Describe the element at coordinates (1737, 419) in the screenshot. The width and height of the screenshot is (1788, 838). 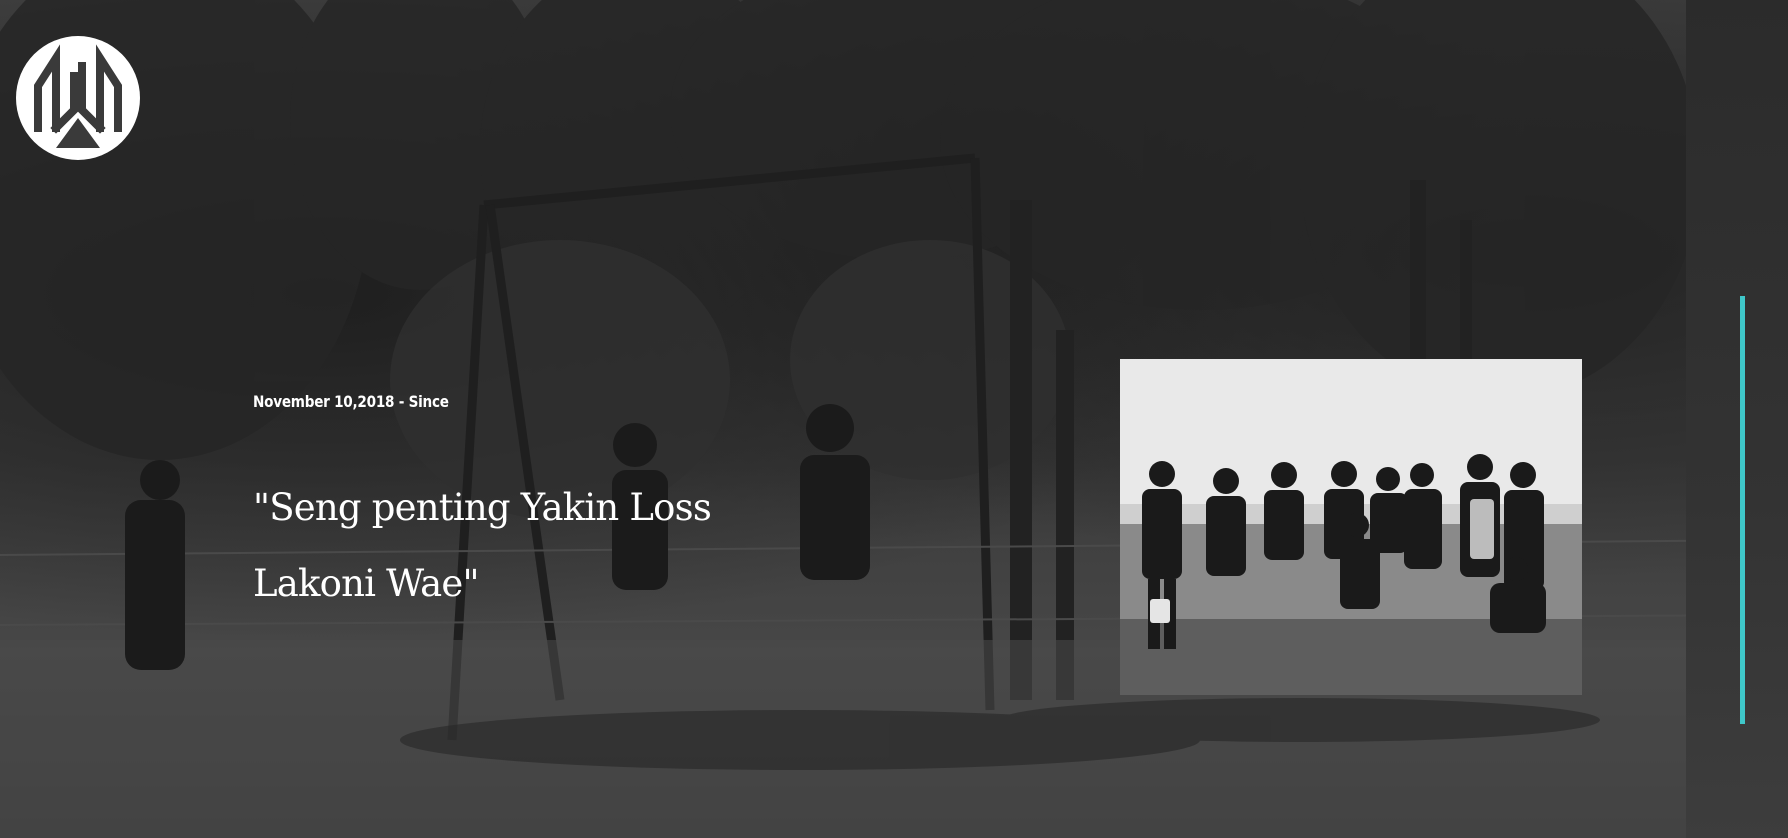
I see `side-panel` at that location.